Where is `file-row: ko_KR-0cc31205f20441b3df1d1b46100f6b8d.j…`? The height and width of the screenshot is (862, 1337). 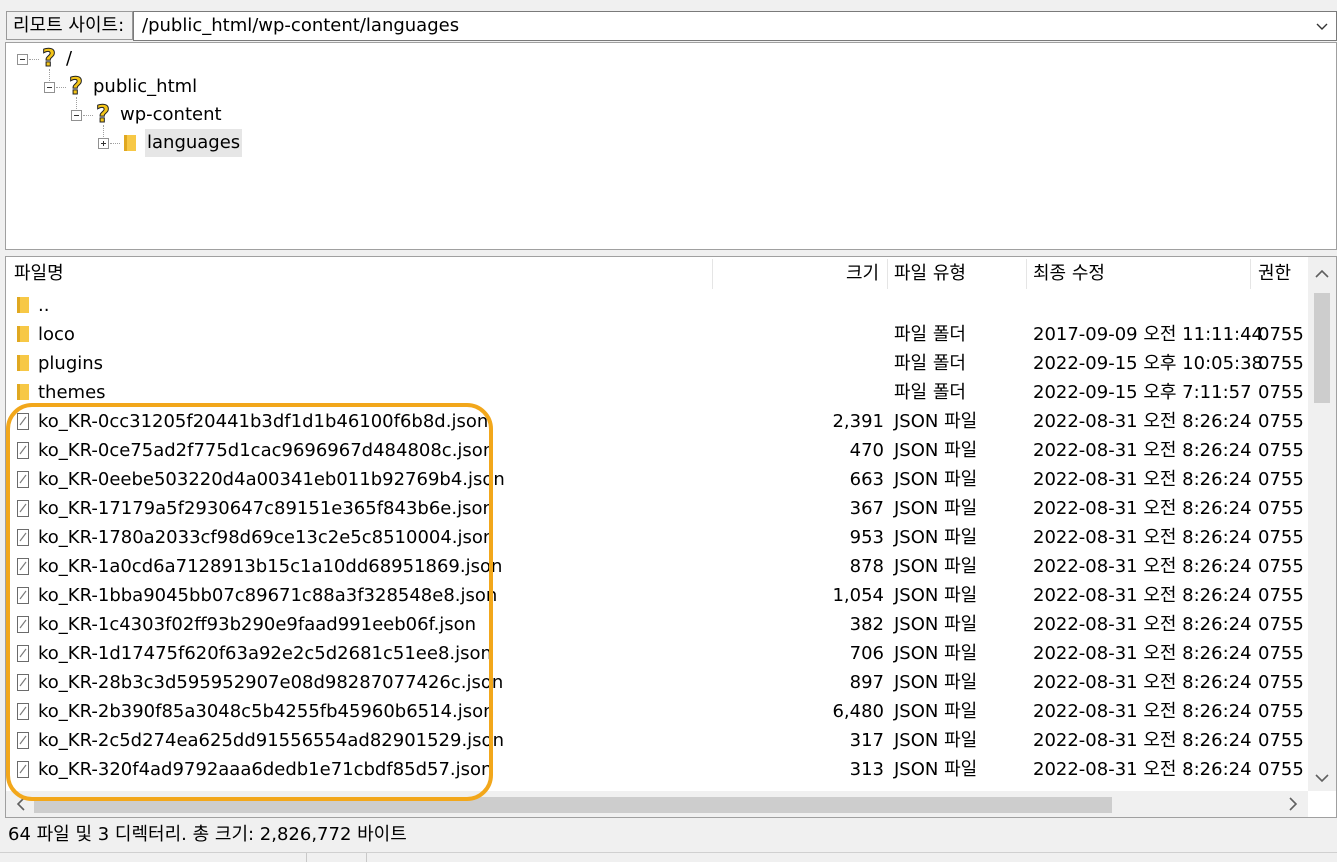
file-row: ko_KR-0cc31205f20441b3df1d1b46100f6b8d.j… is located at coordinates (657, 421).